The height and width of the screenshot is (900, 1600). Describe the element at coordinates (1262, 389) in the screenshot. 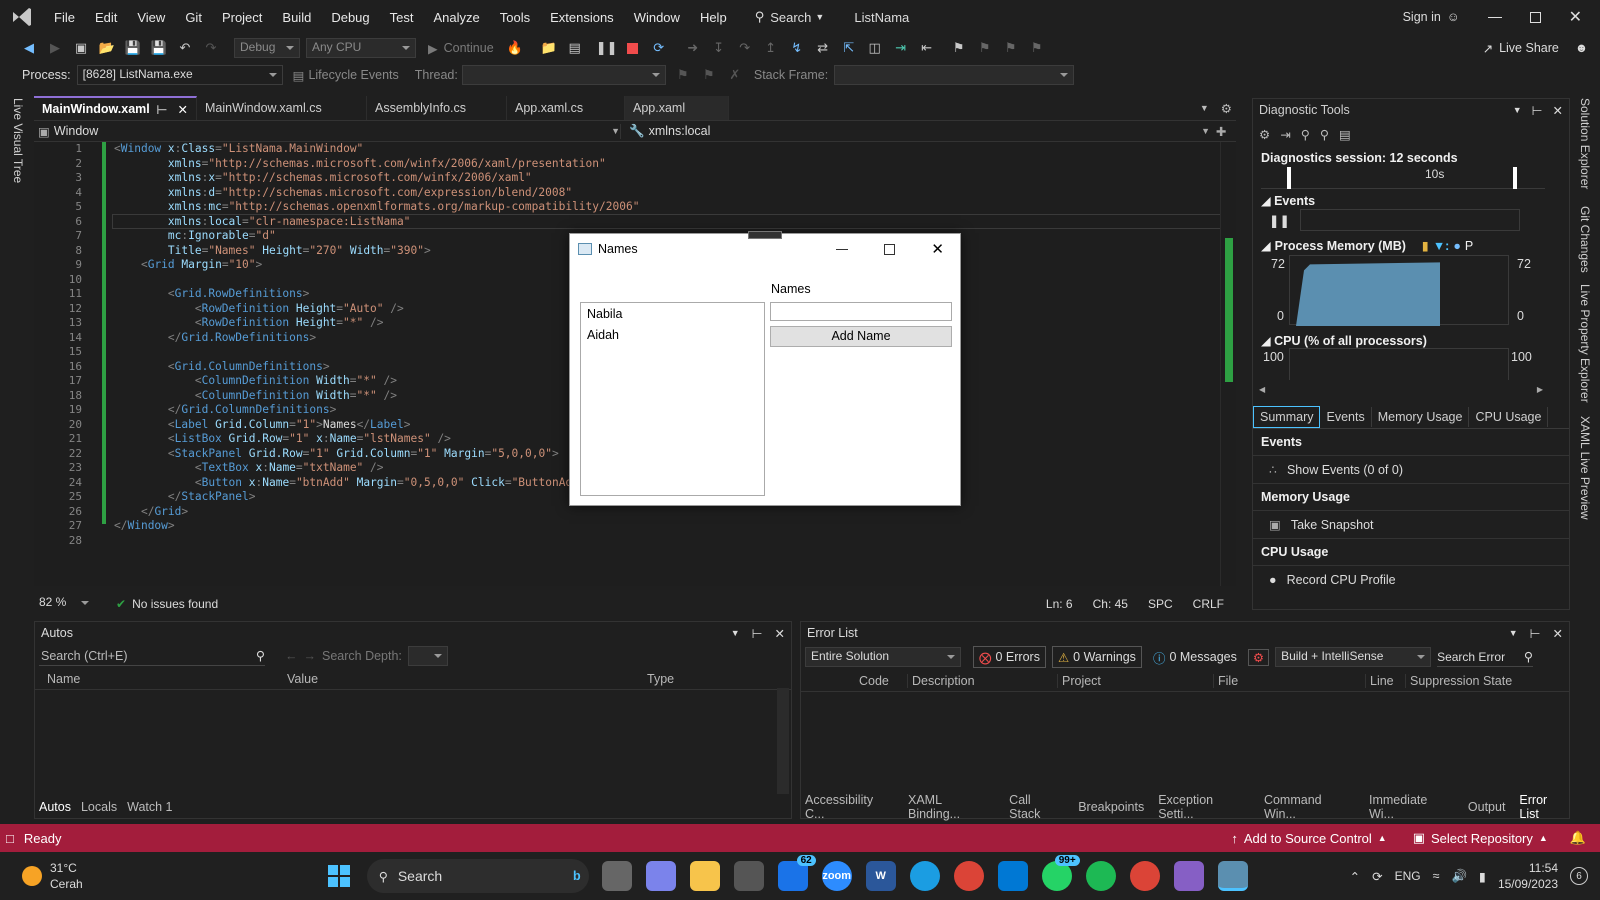

I see `scroll-left-icon: ◀` at that location.